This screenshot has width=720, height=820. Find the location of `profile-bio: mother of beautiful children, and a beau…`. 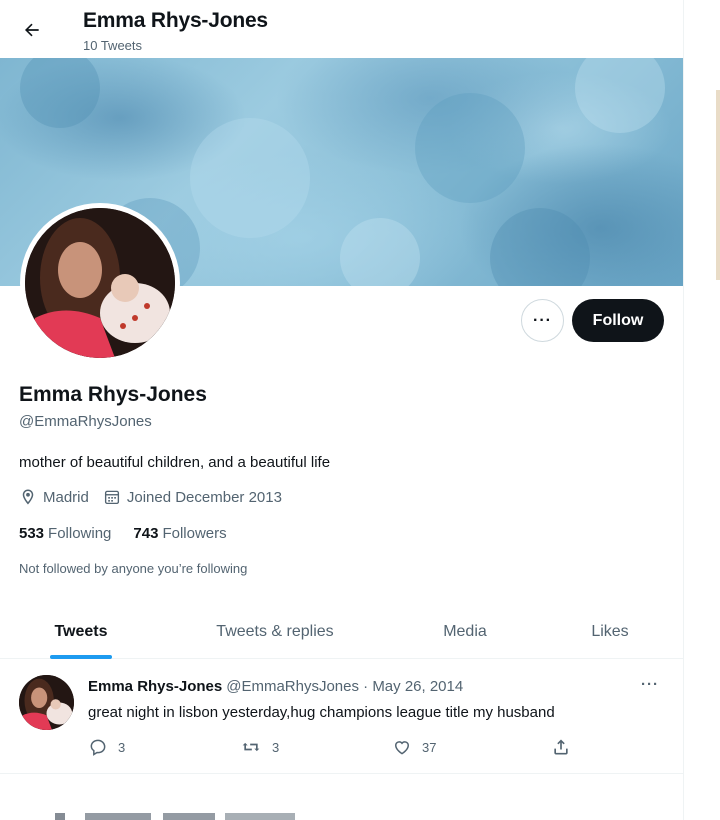

profile-bio: mother of beautiful children, and a beau… is located at coordinates (175, 462).